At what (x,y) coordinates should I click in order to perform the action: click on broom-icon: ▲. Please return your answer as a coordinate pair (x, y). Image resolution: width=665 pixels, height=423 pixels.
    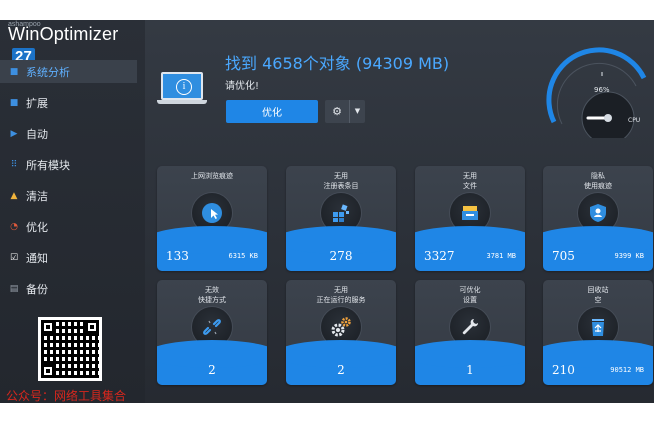
    Looking at the image, I should click on (14, 195).